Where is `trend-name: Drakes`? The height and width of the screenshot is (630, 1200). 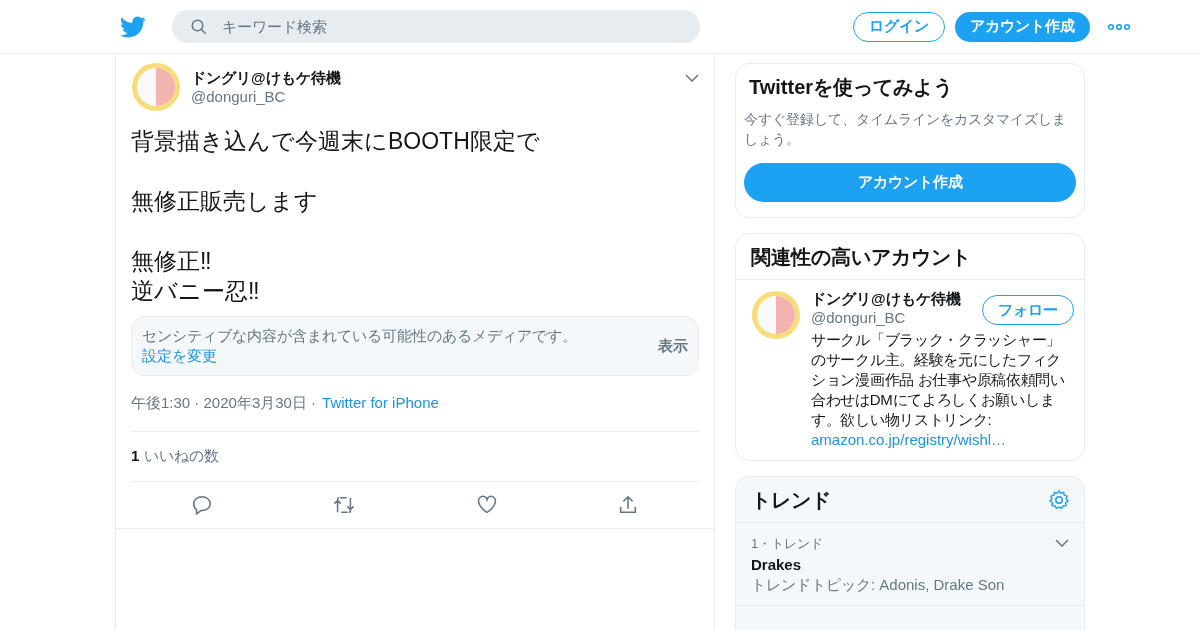 trend-name: Drakes is located at coordinates (777, 564).